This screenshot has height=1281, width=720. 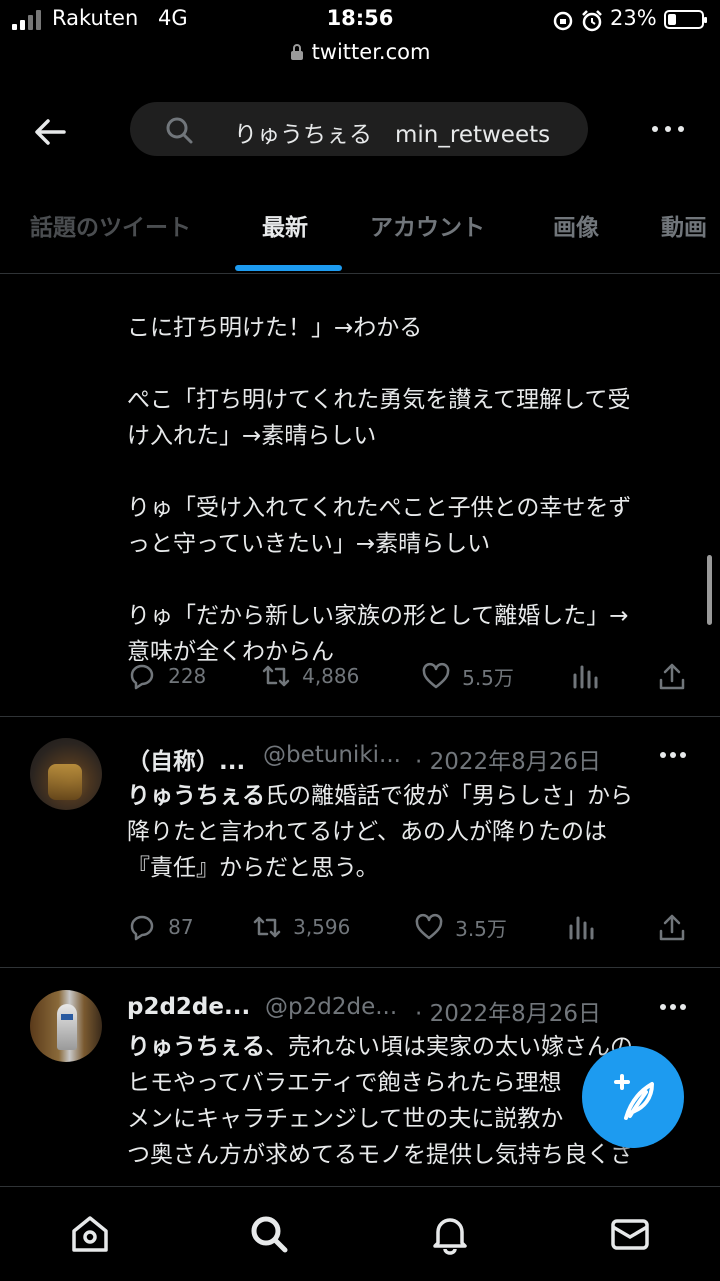 What do you see at coordinates (110, 225) in the screenshot?
I see `tab-top-tweets: 話題のツイート` at bounding box center [110, 225].